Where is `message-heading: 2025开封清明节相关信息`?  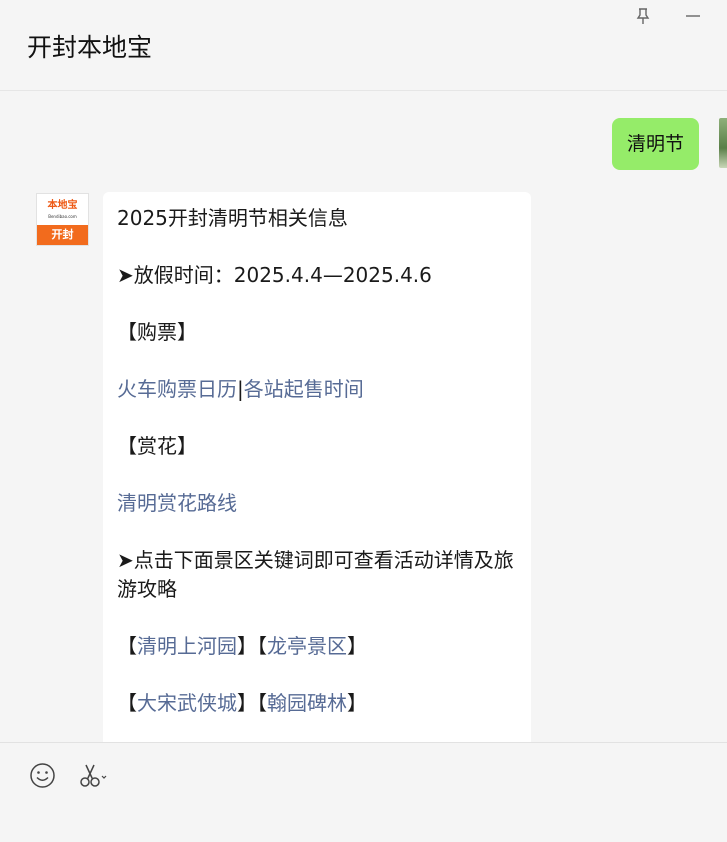 message-heading: 2025开封清明节相关信息 is located at coordinates (232, 218).